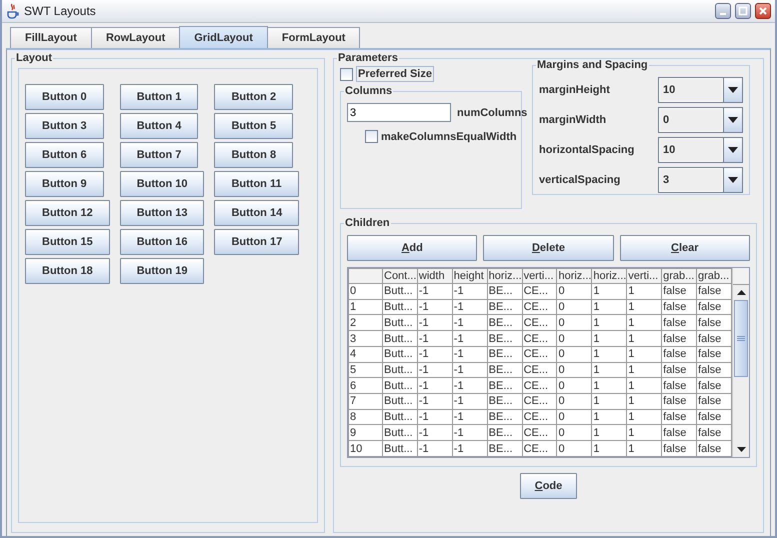 Image resolution: width=777 pixels, height=538 pixels. Describe the element at coordinates (548, 248) in the screenshot. I see `action-button: Delete` at that location.